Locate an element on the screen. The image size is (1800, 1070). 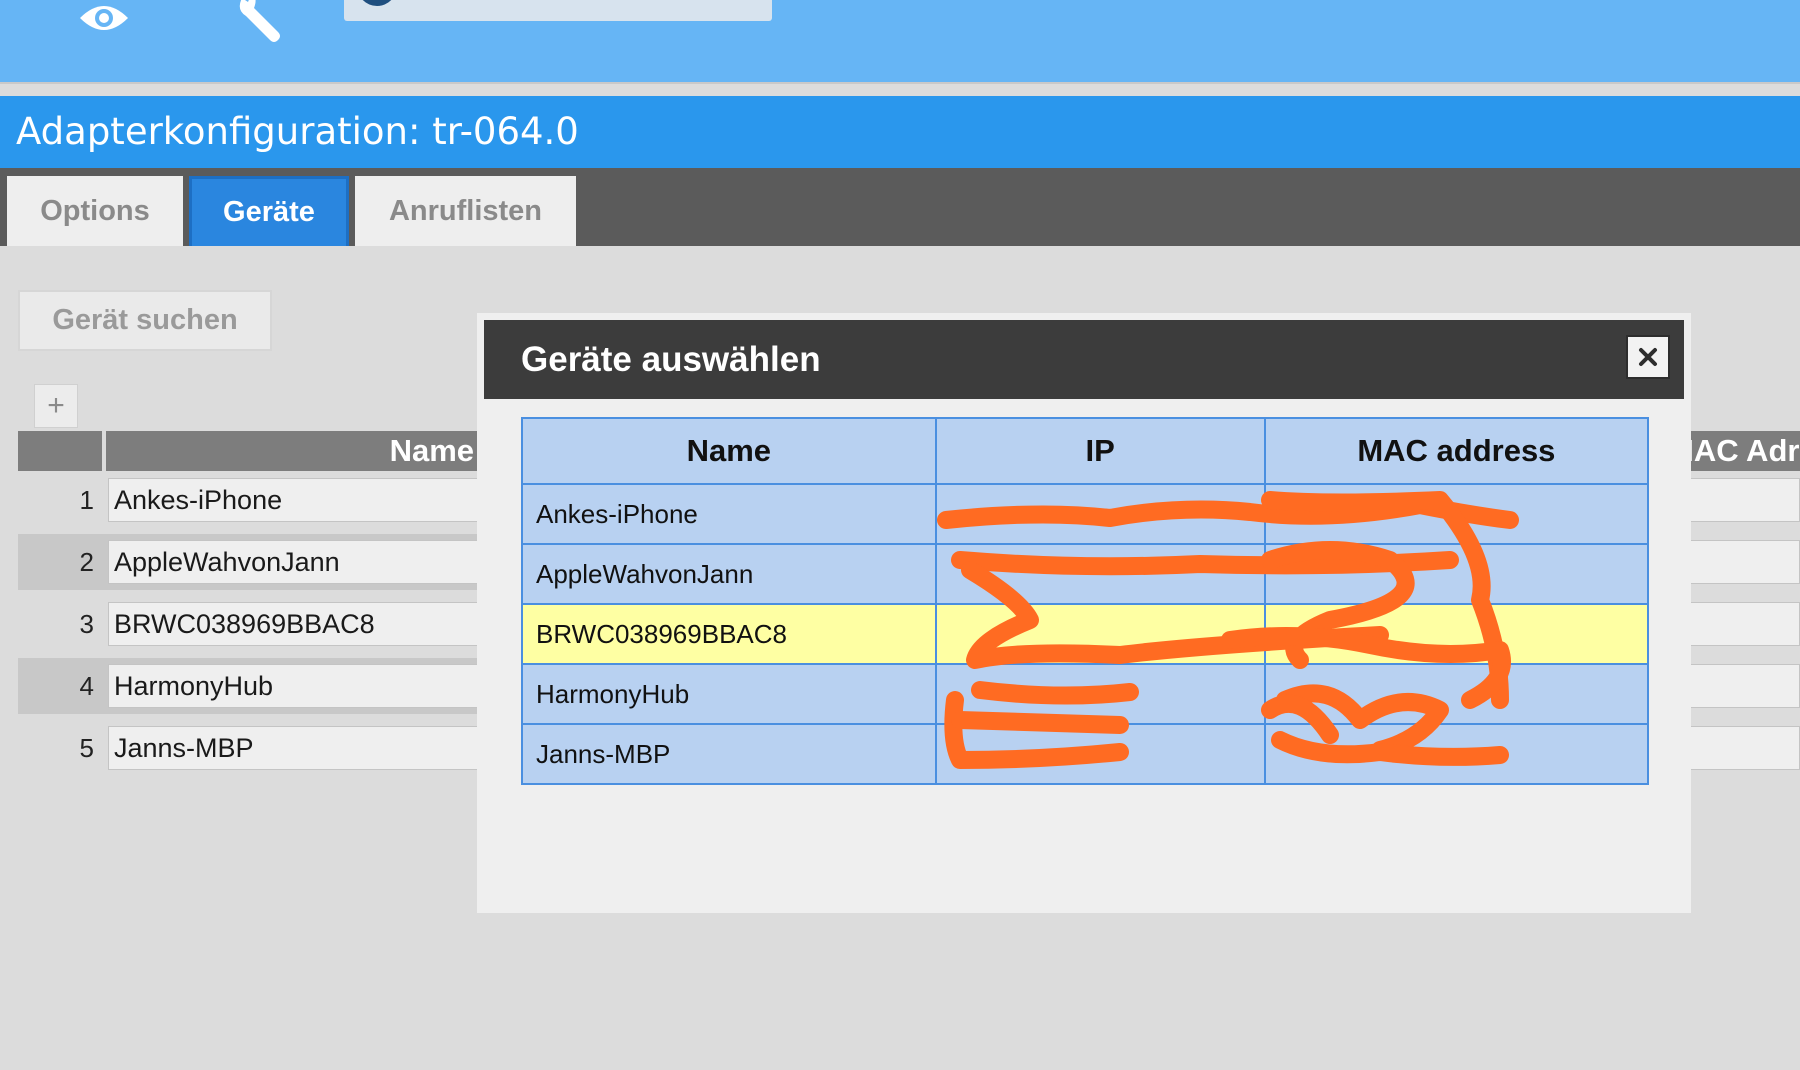
table-row: AppleWahvonJann is located at coordinates (1085, 574).